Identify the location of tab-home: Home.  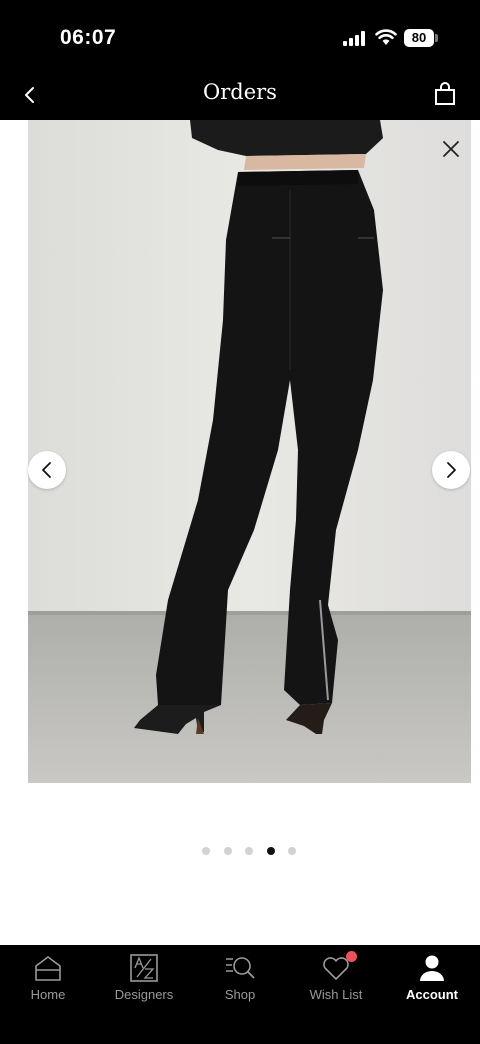
(48, 980).